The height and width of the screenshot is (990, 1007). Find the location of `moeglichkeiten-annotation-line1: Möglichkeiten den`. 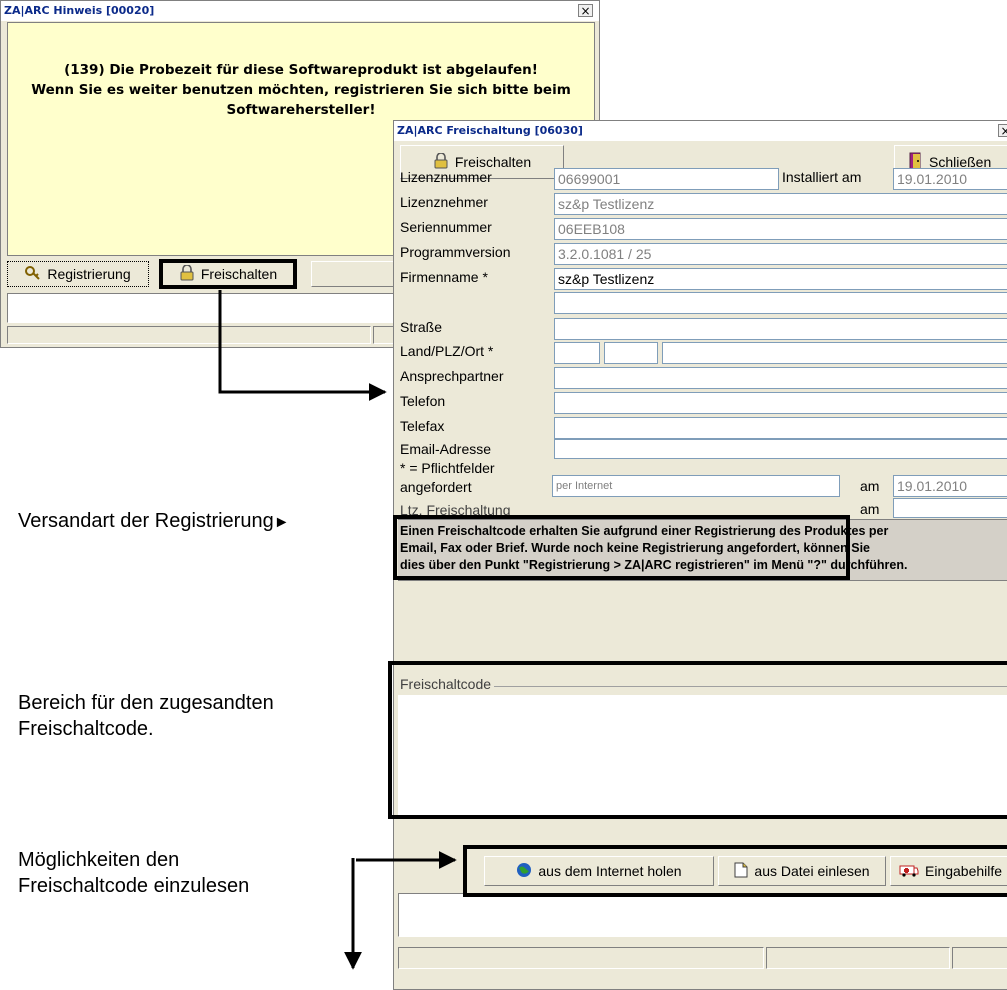

moeglichkeiten-annotation-line1: Möglichkeiten den is located at coordinates (99, 860).